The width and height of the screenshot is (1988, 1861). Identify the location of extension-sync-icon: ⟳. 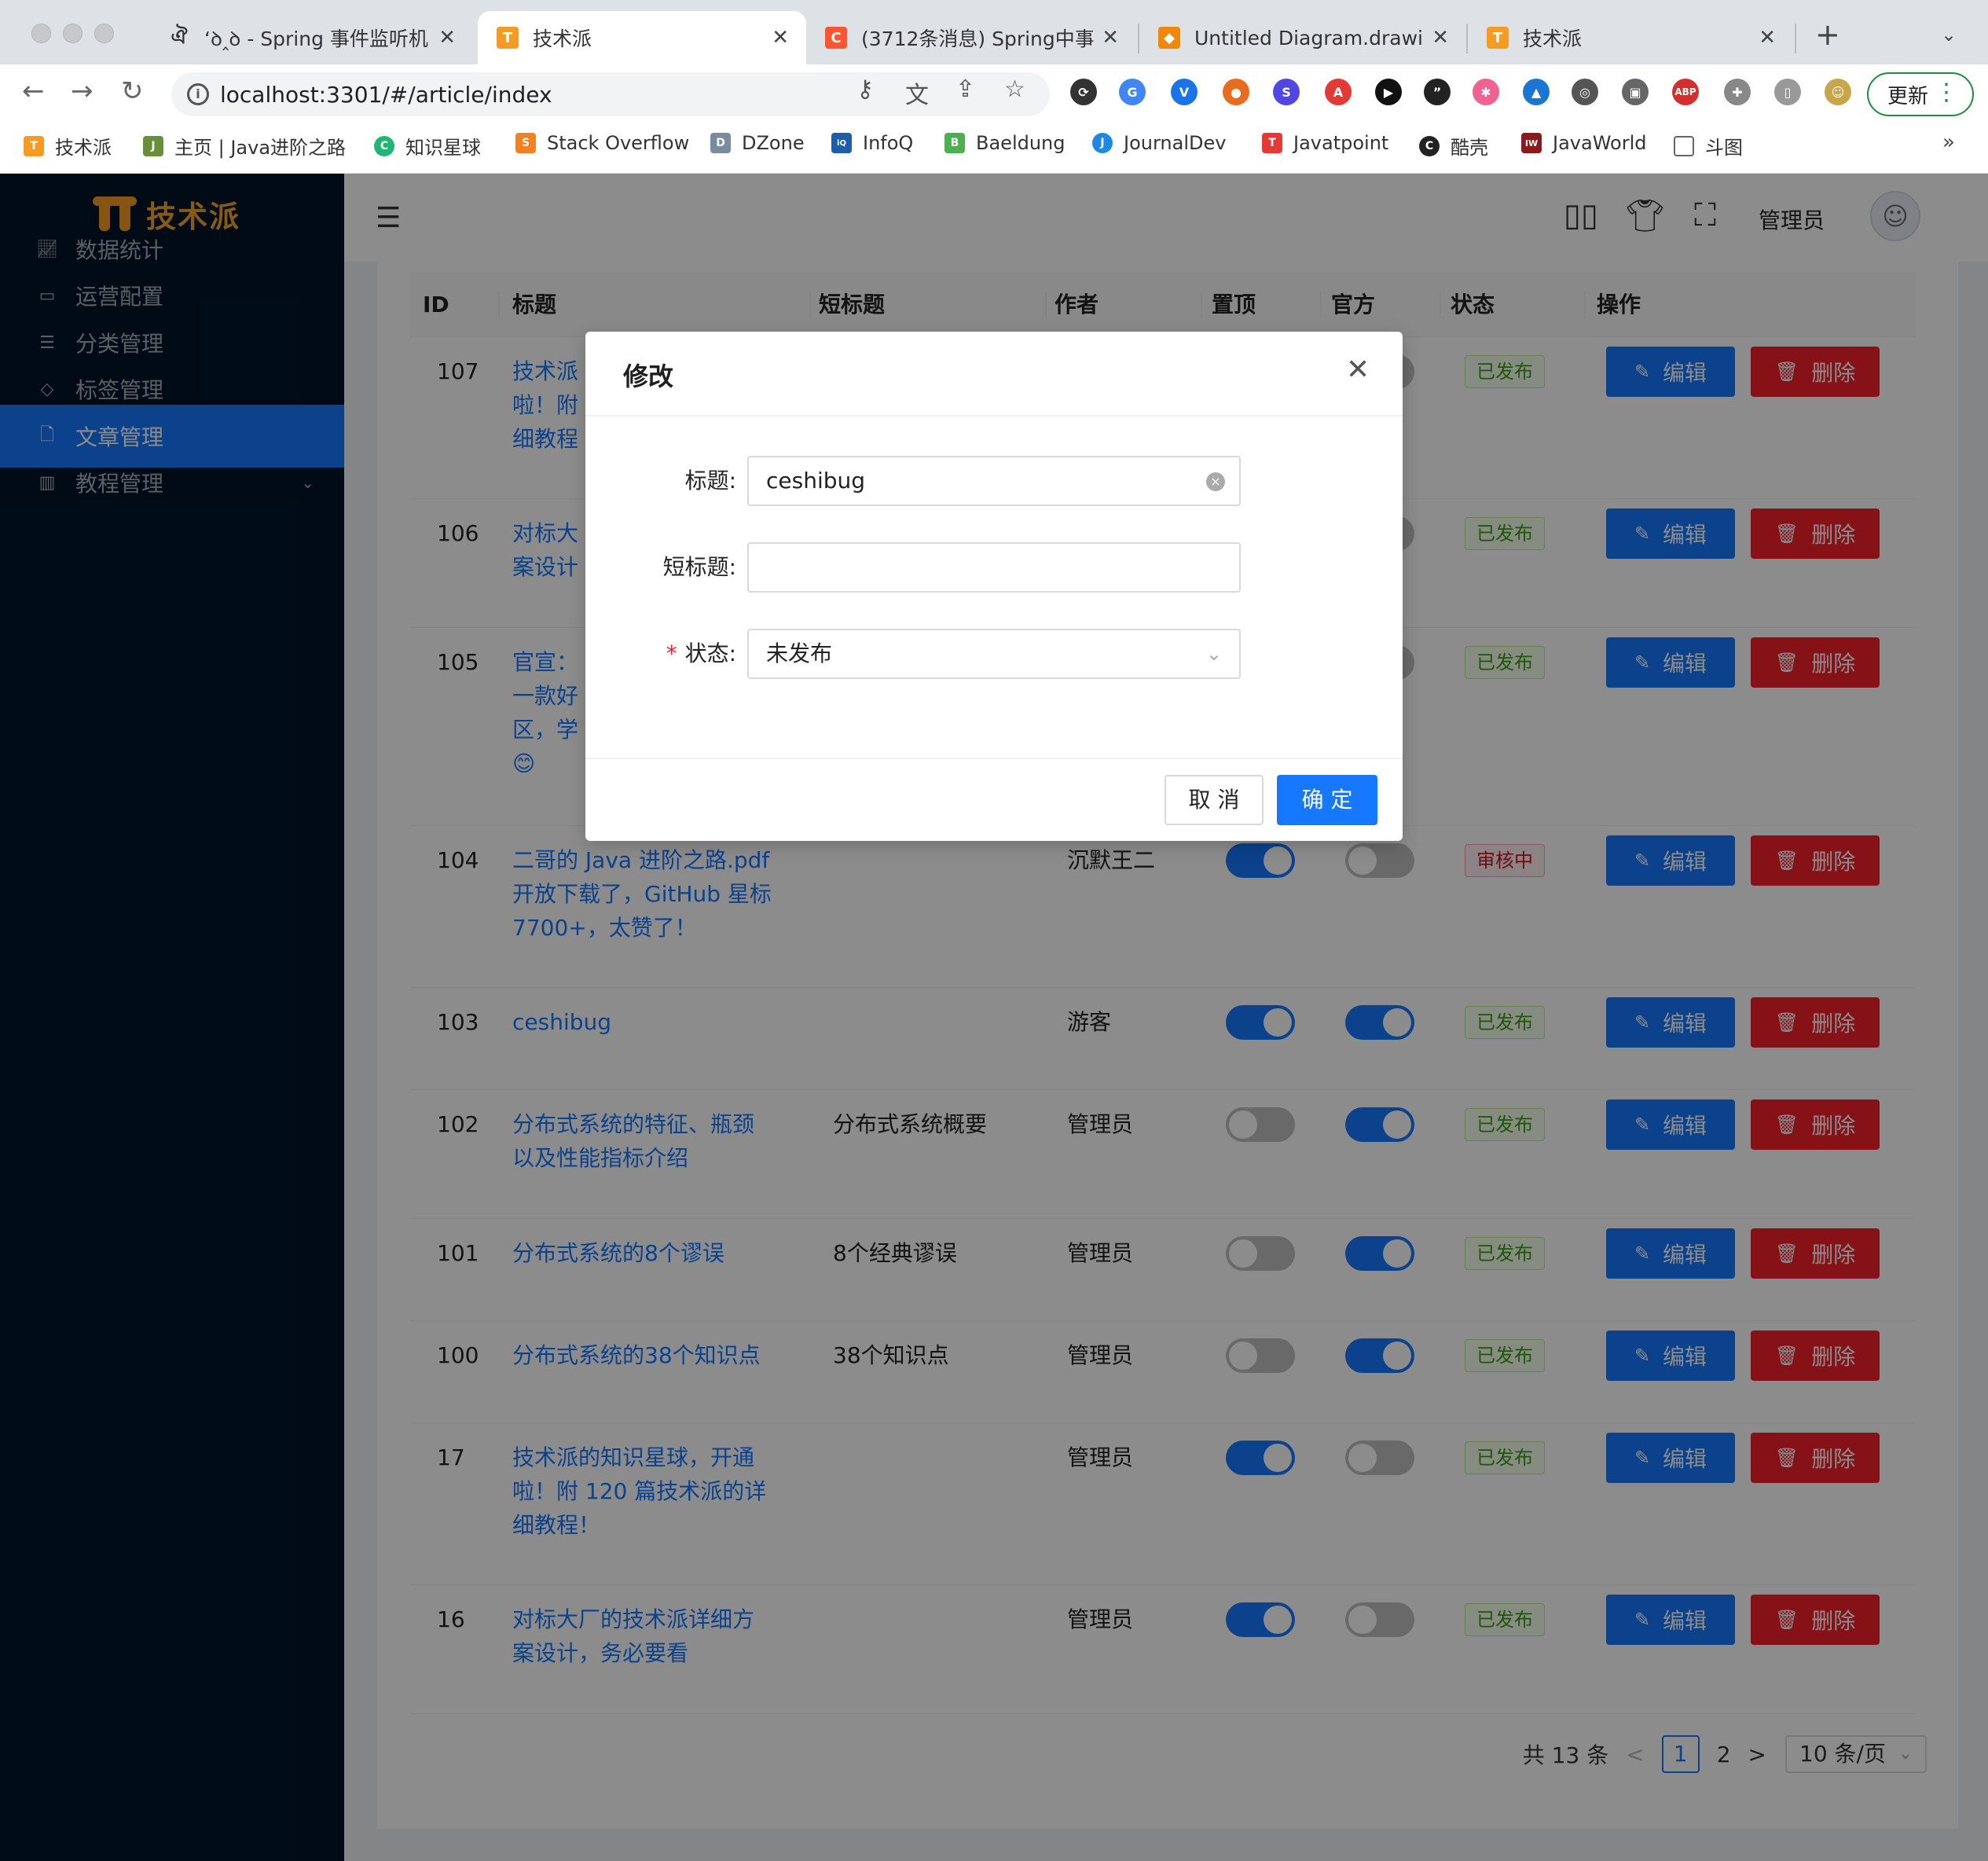
(1083, 92).